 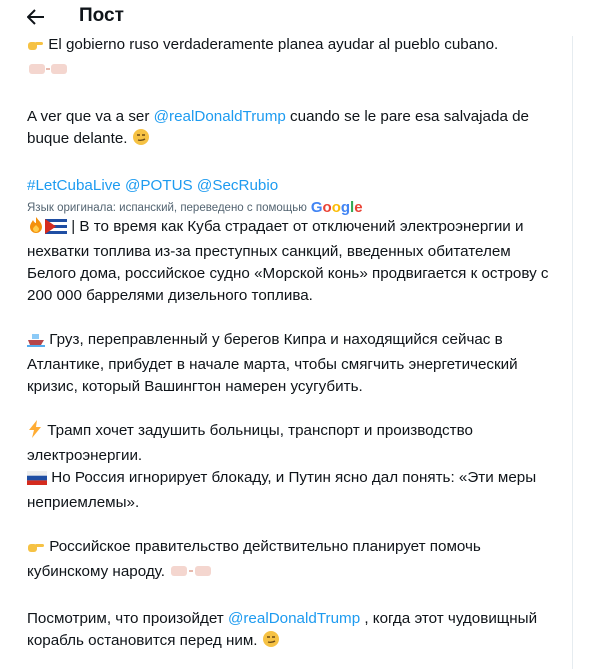 I want to click on back-arrow-icon, so click(x=35, y=17).